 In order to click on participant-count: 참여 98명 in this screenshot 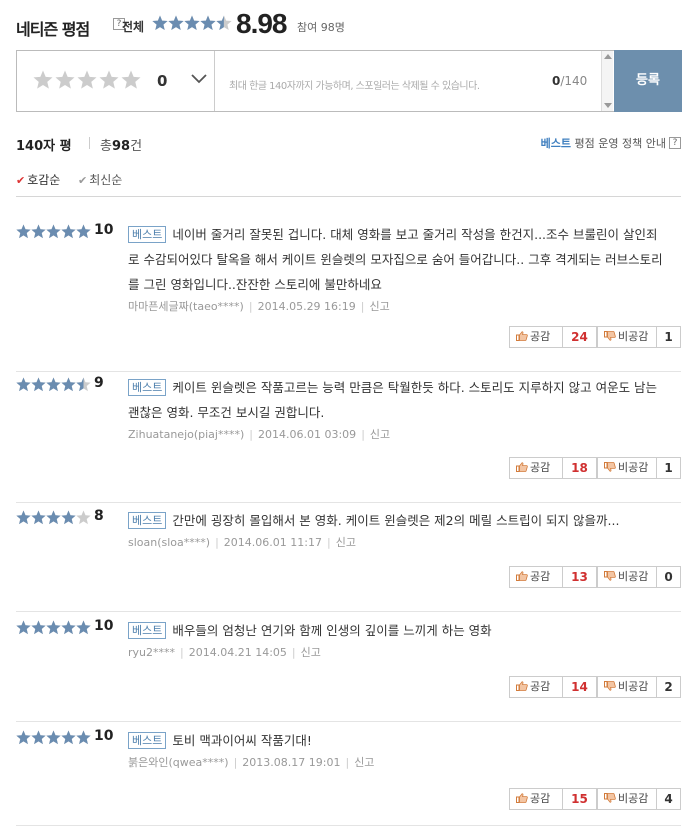, I will do `click(321, 27)`.